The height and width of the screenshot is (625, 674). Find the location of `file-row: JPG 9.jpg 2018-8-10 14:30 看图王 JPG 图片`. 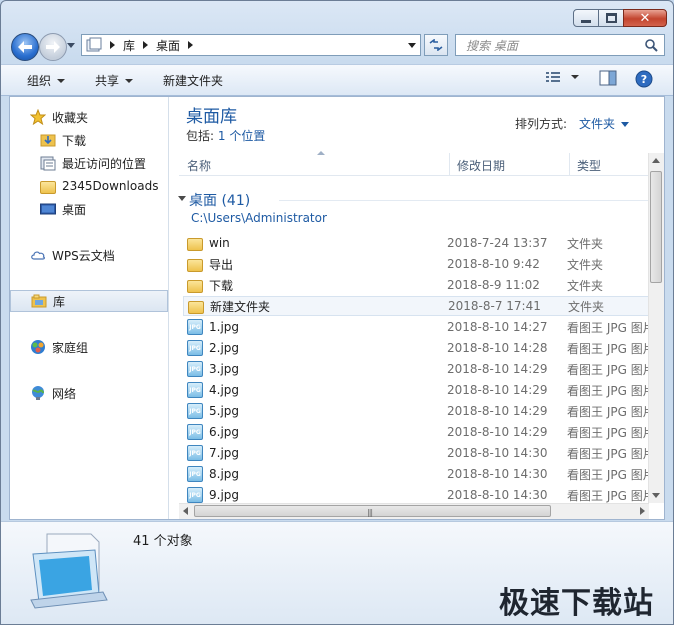

file-row: JPG 9.jpg 2018-8-10 14:30 看图王 JPG 图片 is located at coordinates (419, 495).